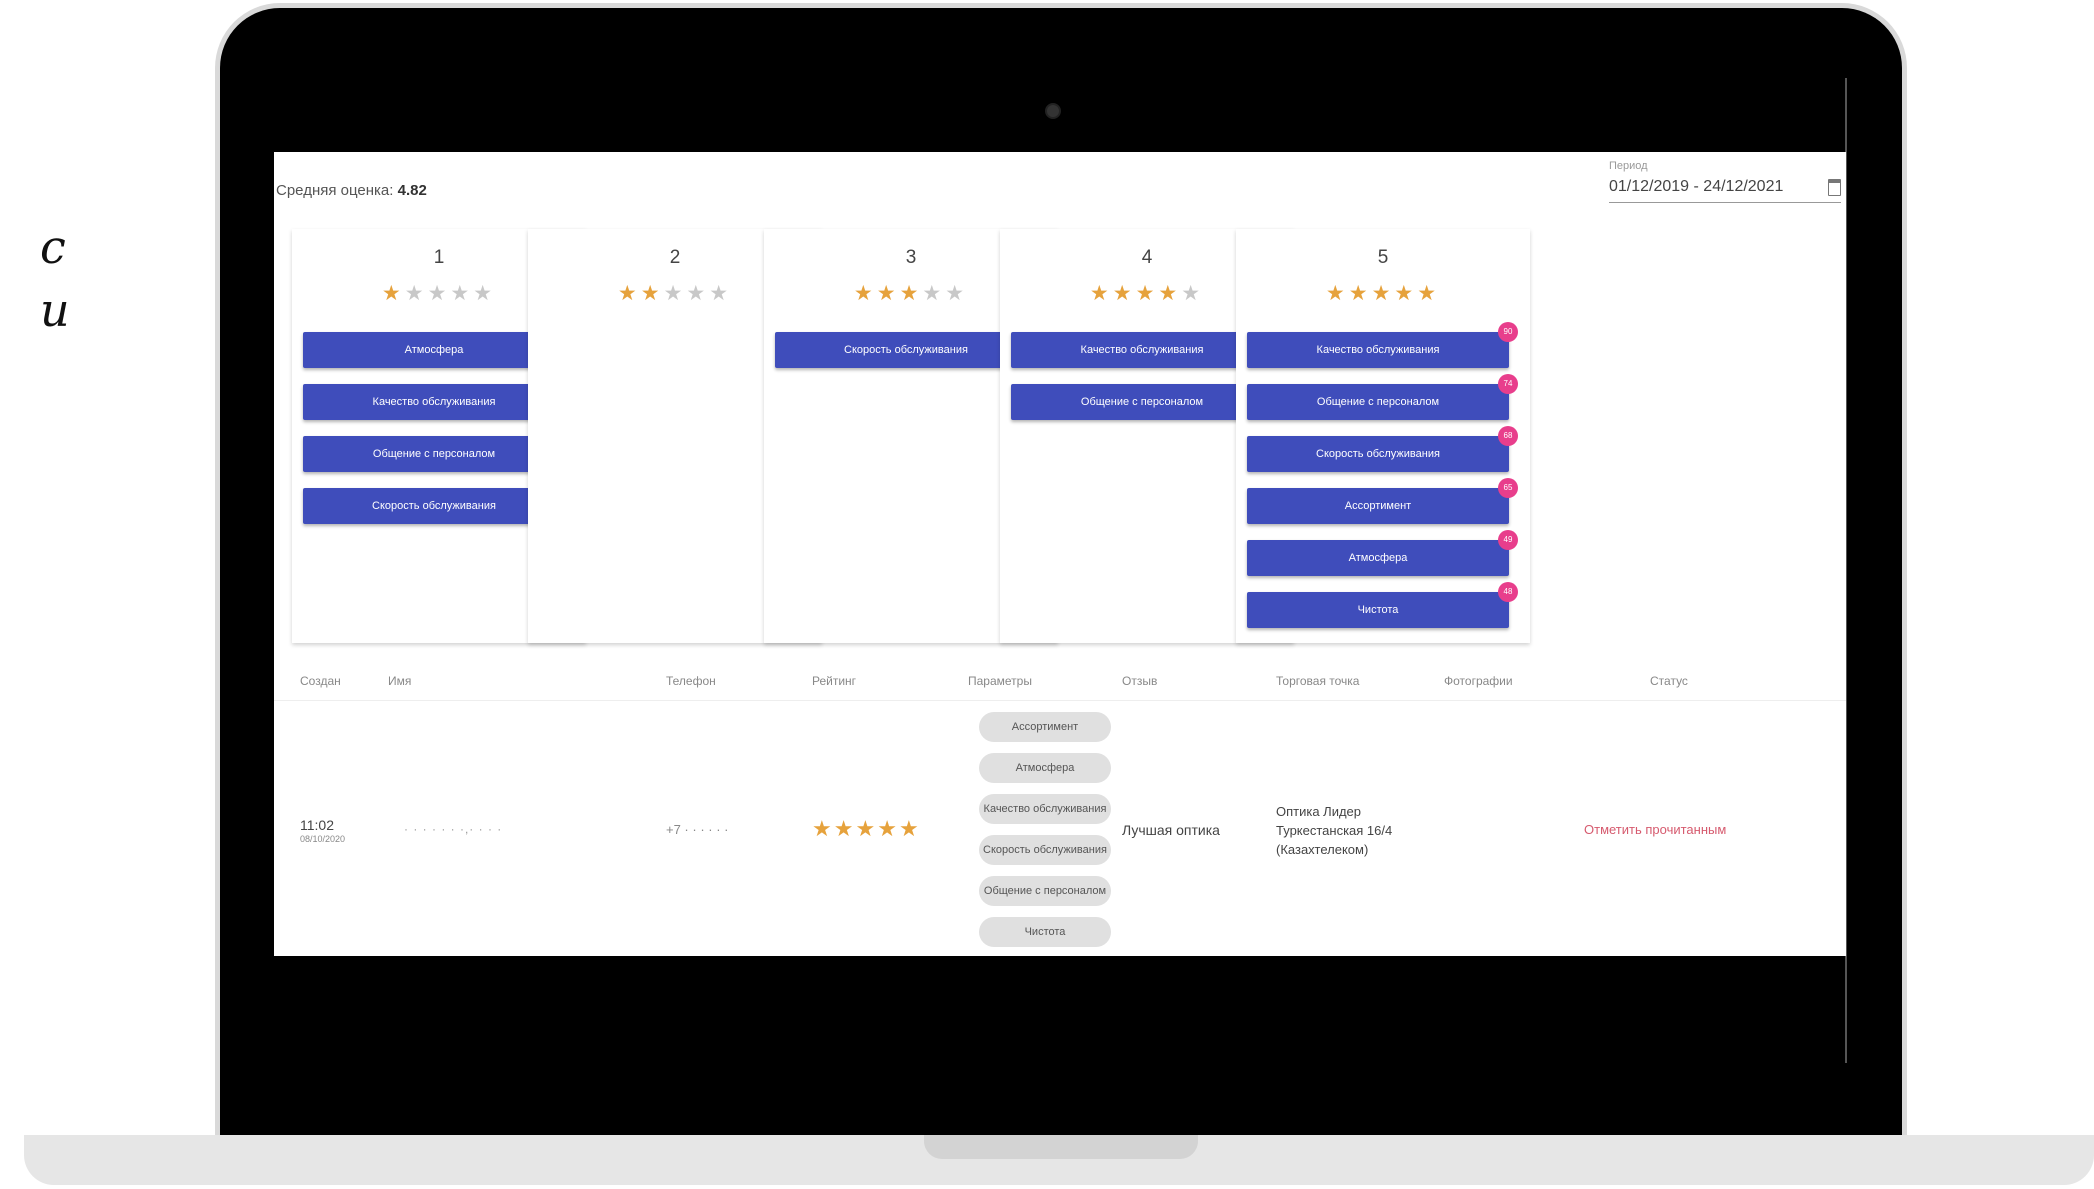 The width and height of the screenshot is (2094, 1189). Describe the element at coordinates (323, 839) in the screenshot. I see `row-date: 08/10/2020` at that location.